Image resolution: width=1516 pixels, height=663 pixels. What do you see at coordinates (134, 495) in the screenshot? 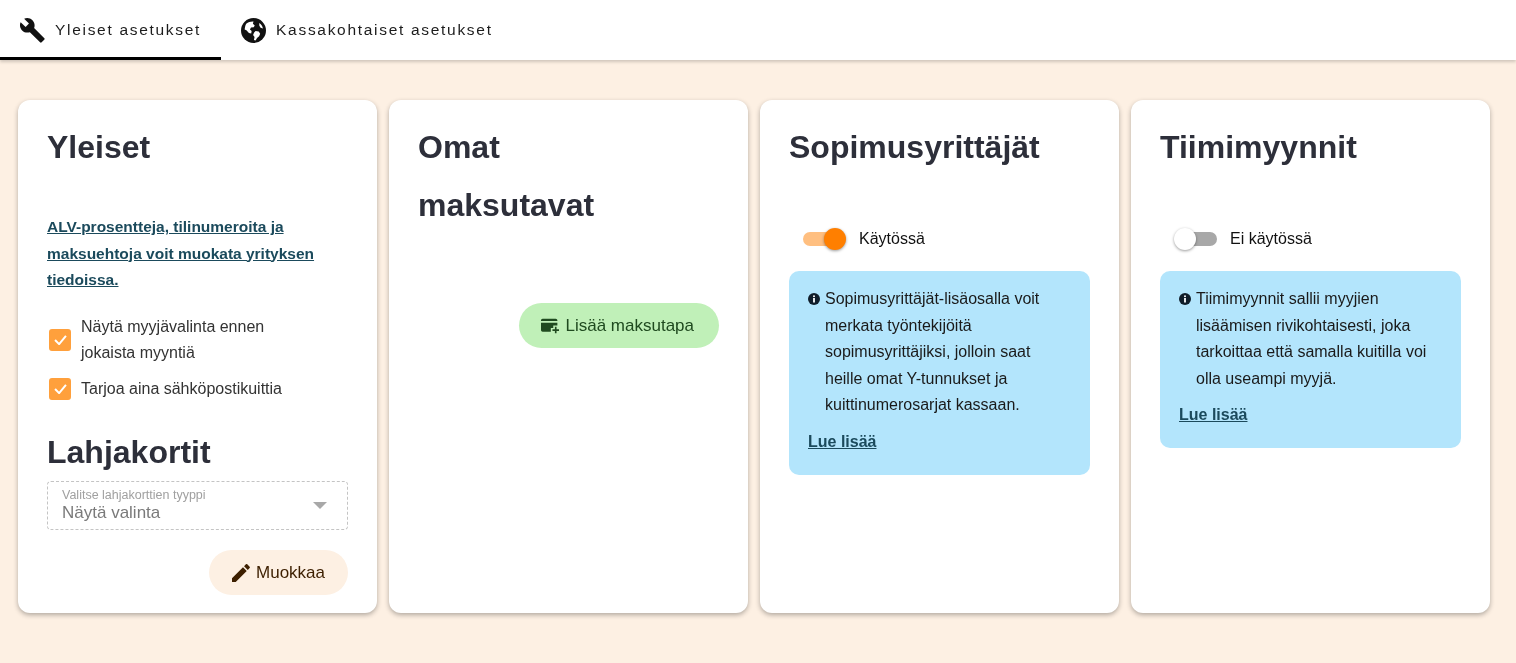
I see `field-label: Valitse lahjakorttien tyyppi` at bounding box center [134, 495].